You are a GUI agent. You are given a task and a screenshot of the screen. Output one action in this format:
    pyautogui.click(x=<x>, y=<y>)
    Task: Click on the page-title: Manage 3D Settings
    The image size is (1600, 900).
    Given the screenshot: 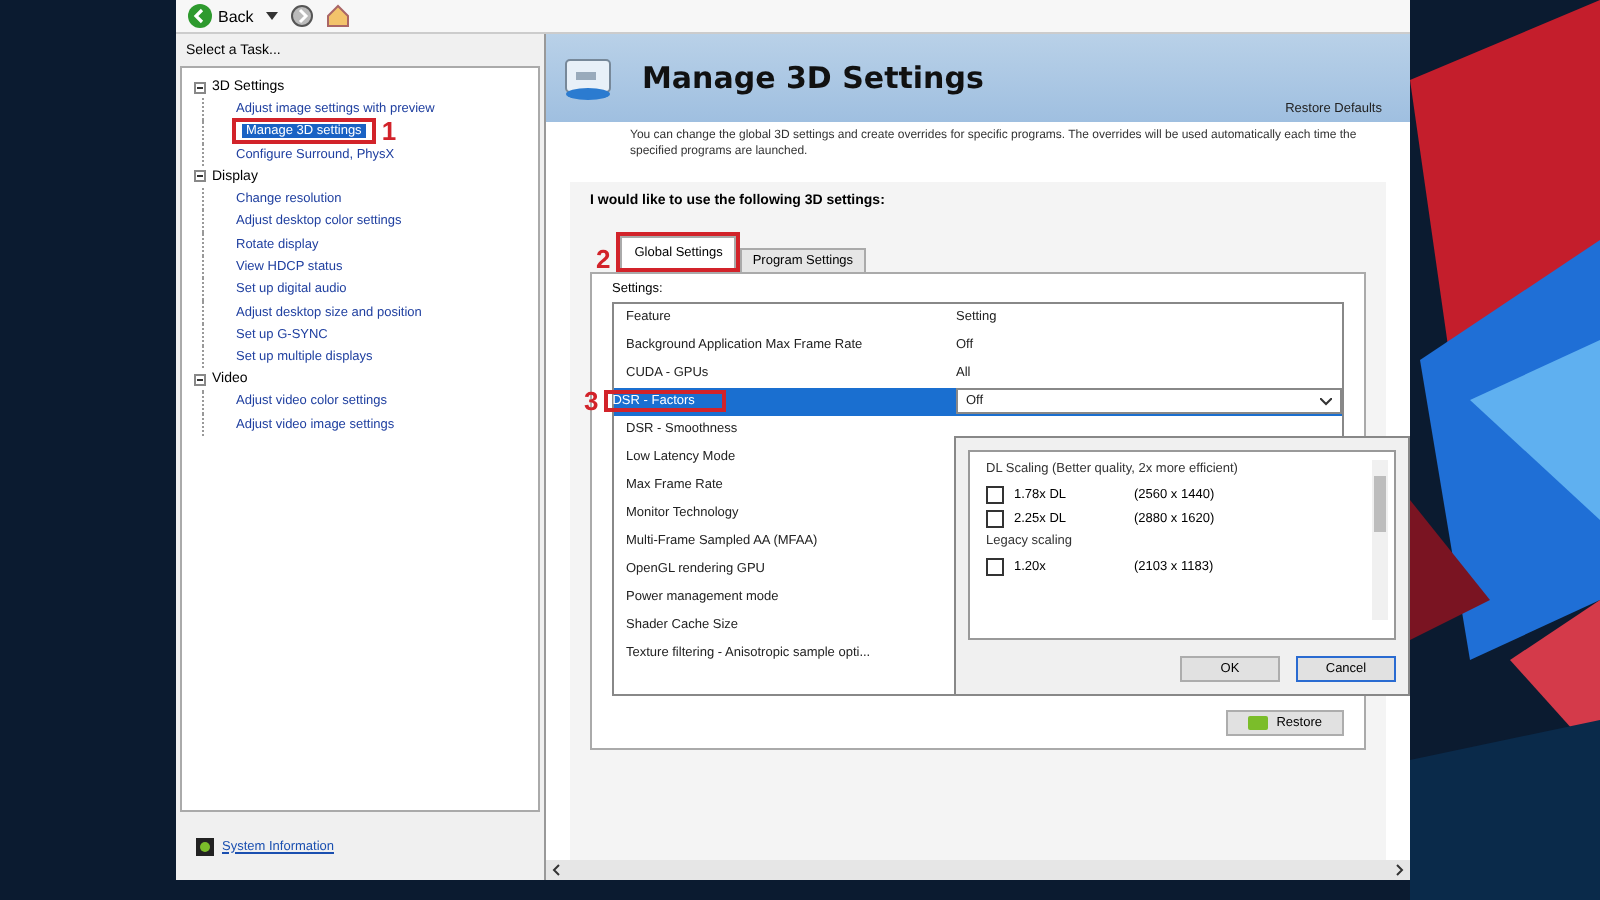 What is the action you would take?
    pyautogui.click(x=813, y=78)
    